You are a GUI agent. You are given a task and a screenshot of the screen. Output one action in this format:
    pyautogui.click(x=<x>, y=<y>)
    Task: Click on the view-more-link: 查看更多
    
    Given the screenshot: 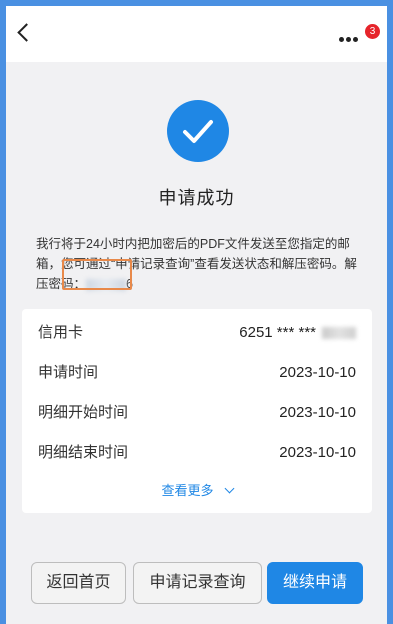 What is the action you would take?
    pyautogui.click(x=197, y=489)
    